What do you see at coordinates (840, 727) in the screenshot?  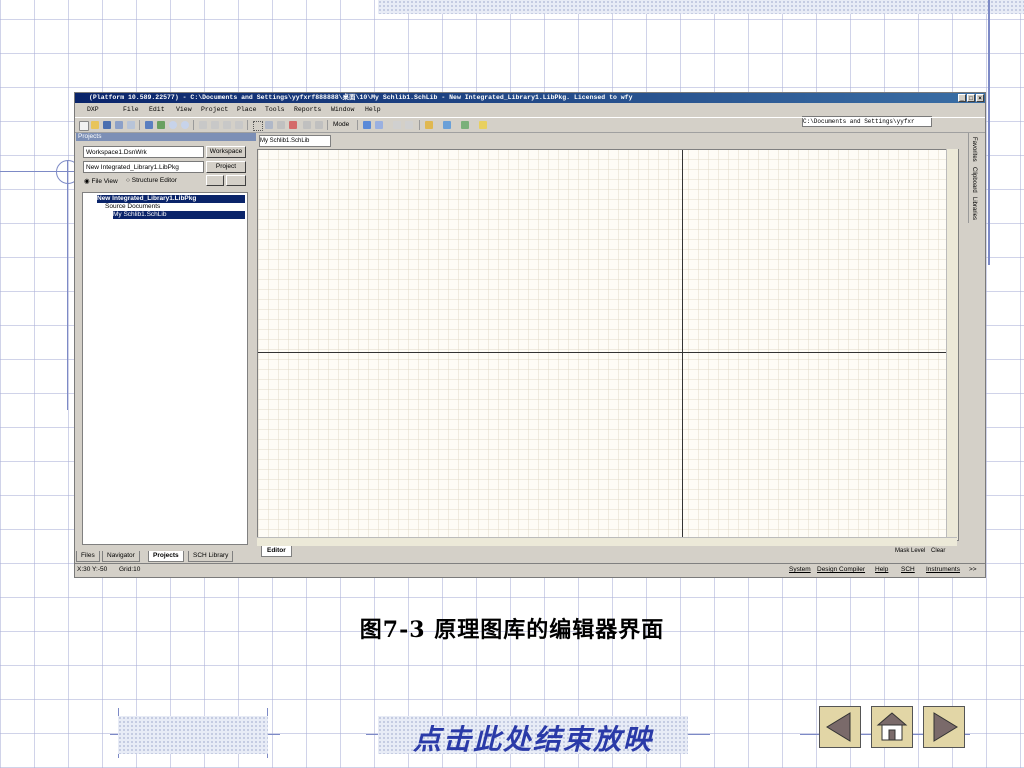 I see `previous-slide-button` at bounding box center [840, 727].